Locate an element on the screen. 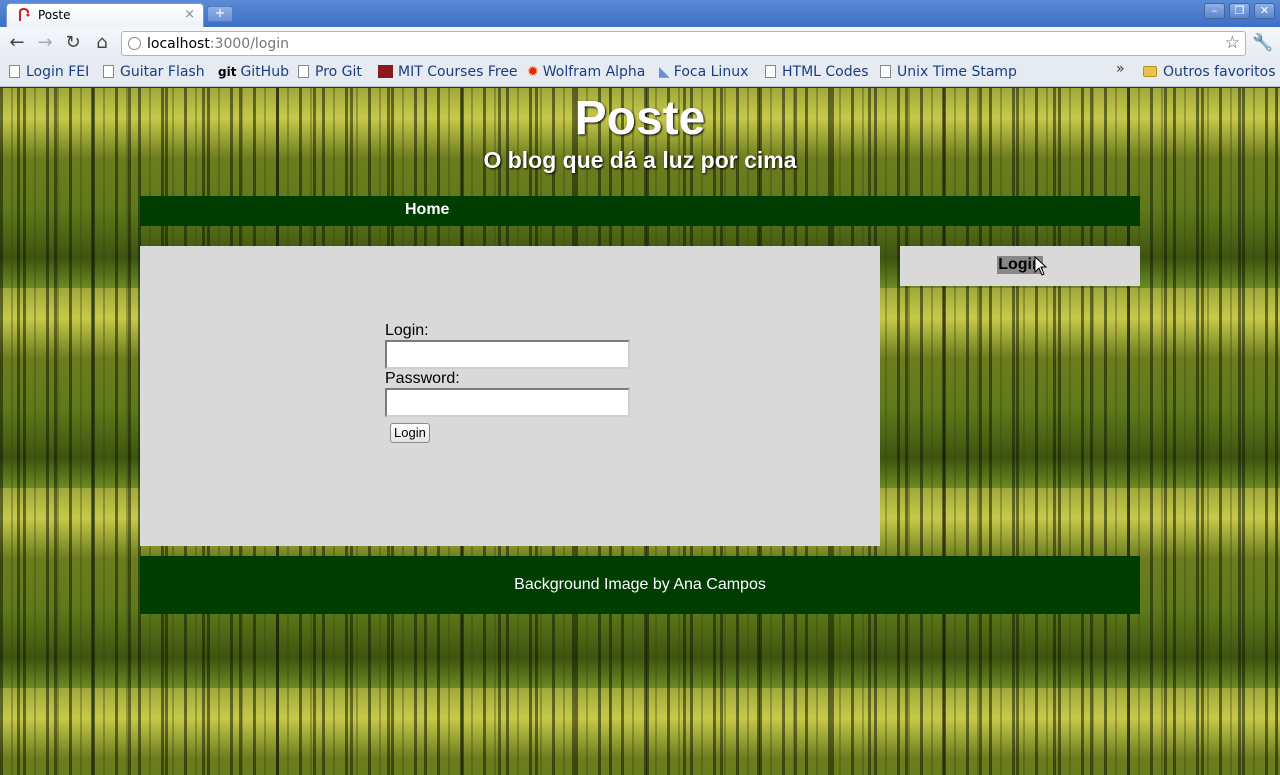  browser-toolbar: ← → ↻ ⌂ localhost:3000/login ☆ is located at coordinates (640, 43).